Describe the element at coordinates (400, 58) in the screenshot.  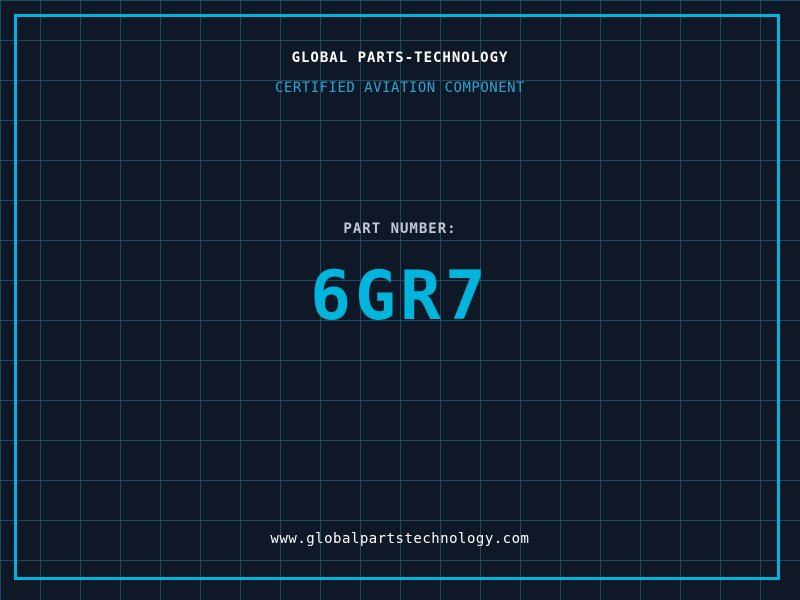
I see `company-title: GLOBAL PARTS-TECHNOLOGY` at that location.